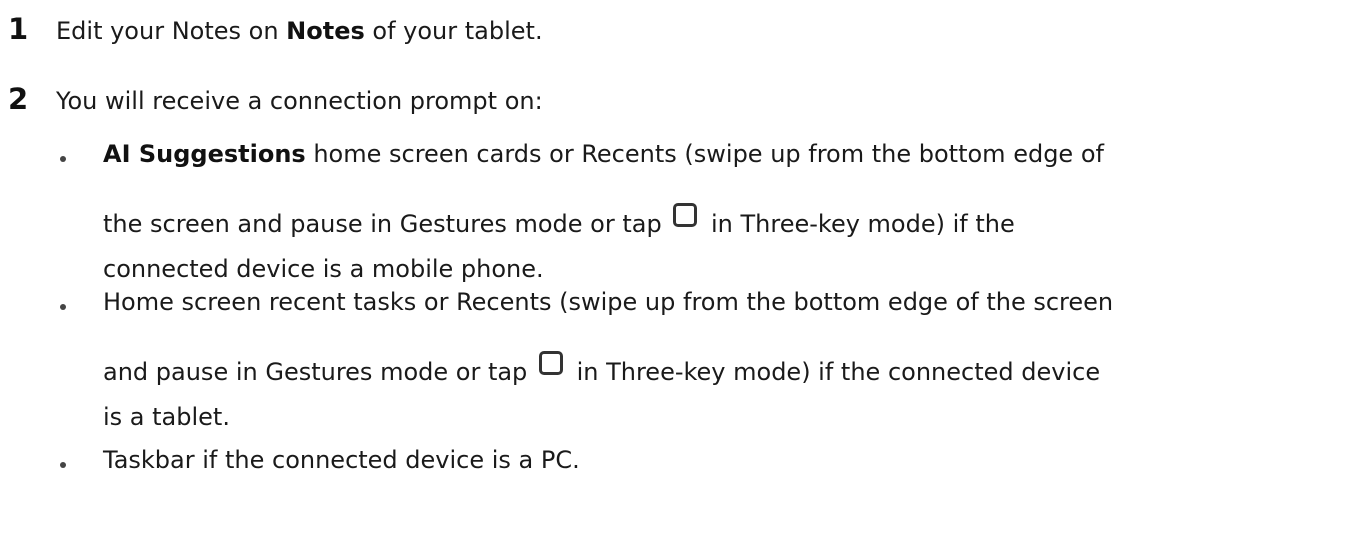 Image resolution: width=1368 pixels, height=533 pixels. I want to click on feature-name-ai-suggestions: AI Suggestions, so click(204, 154).